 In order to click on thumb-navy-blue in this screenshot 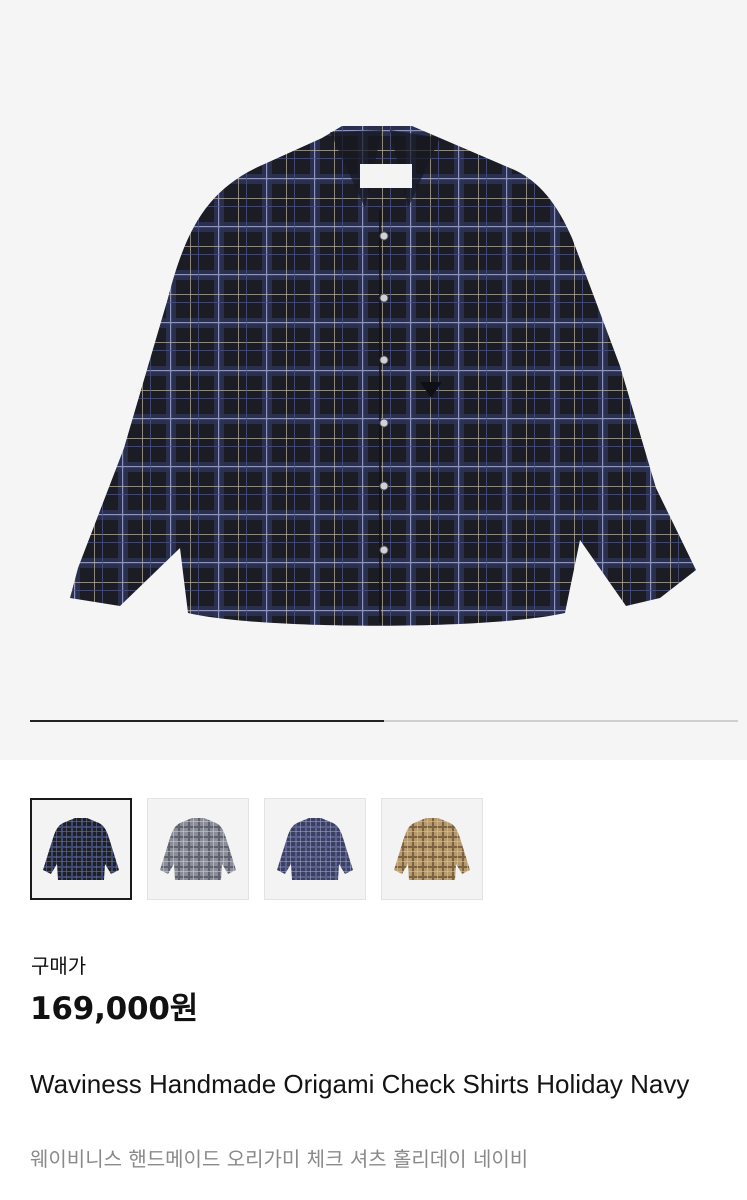, I will do `click(315, 849)`.